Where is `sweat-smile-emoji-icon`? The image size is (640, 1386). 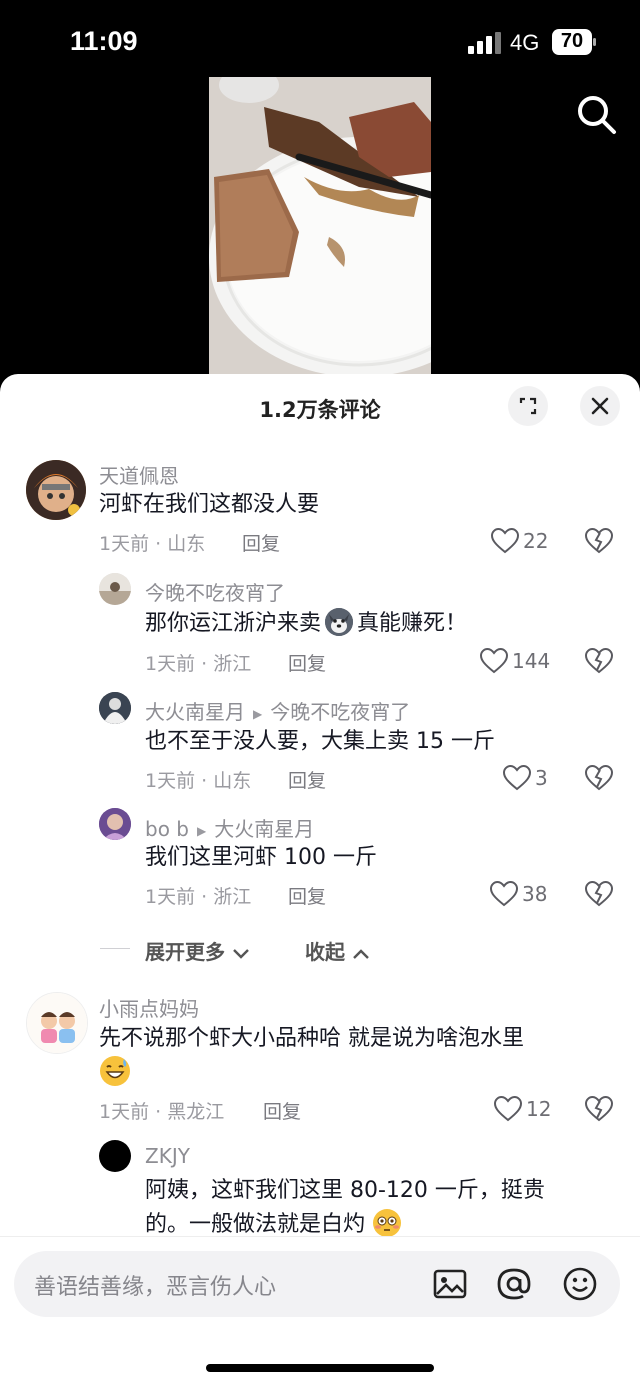 sweat-smile-emoji-icon is located at coordinates (115, 1071).